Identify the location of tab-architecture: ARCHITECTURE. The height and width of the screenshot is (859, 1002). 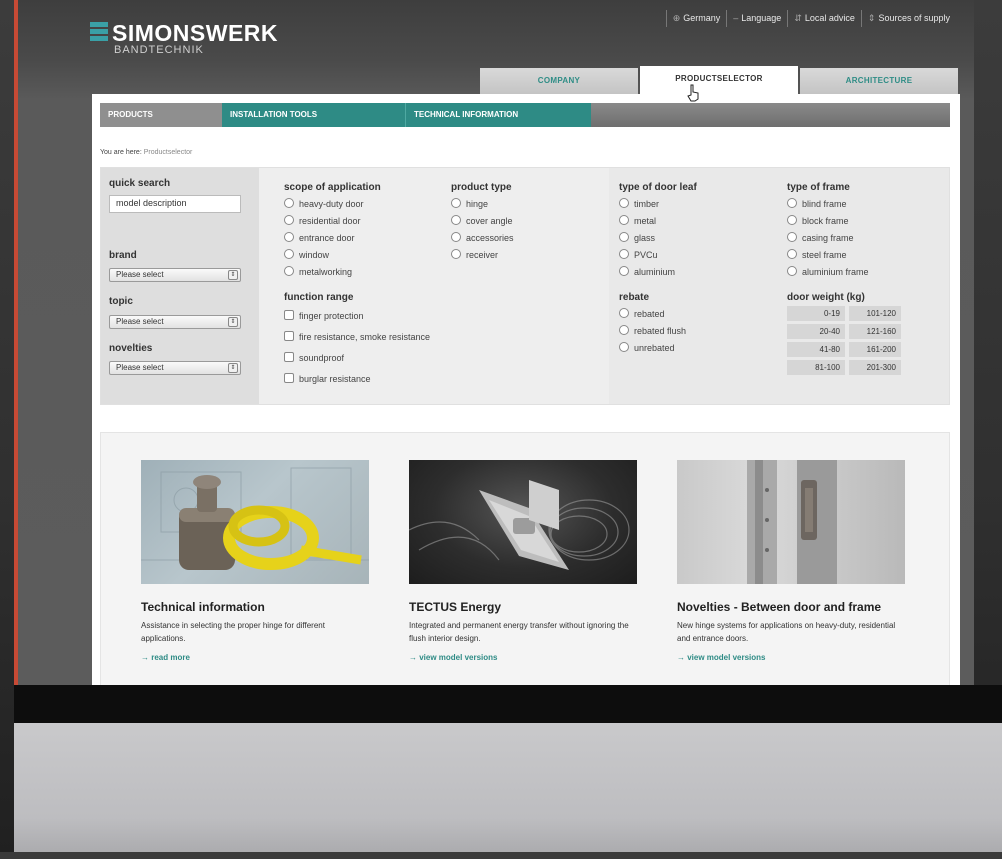
(879, 81).